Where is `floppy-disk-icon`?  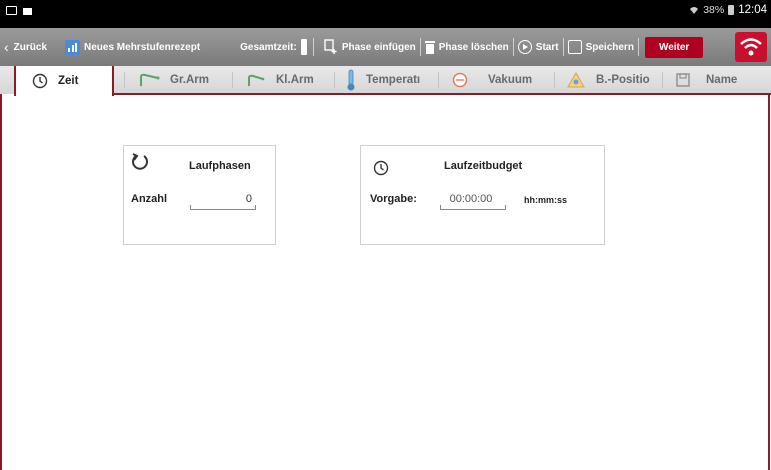 floppy-disk-icon is located at coordinates (574, 47).